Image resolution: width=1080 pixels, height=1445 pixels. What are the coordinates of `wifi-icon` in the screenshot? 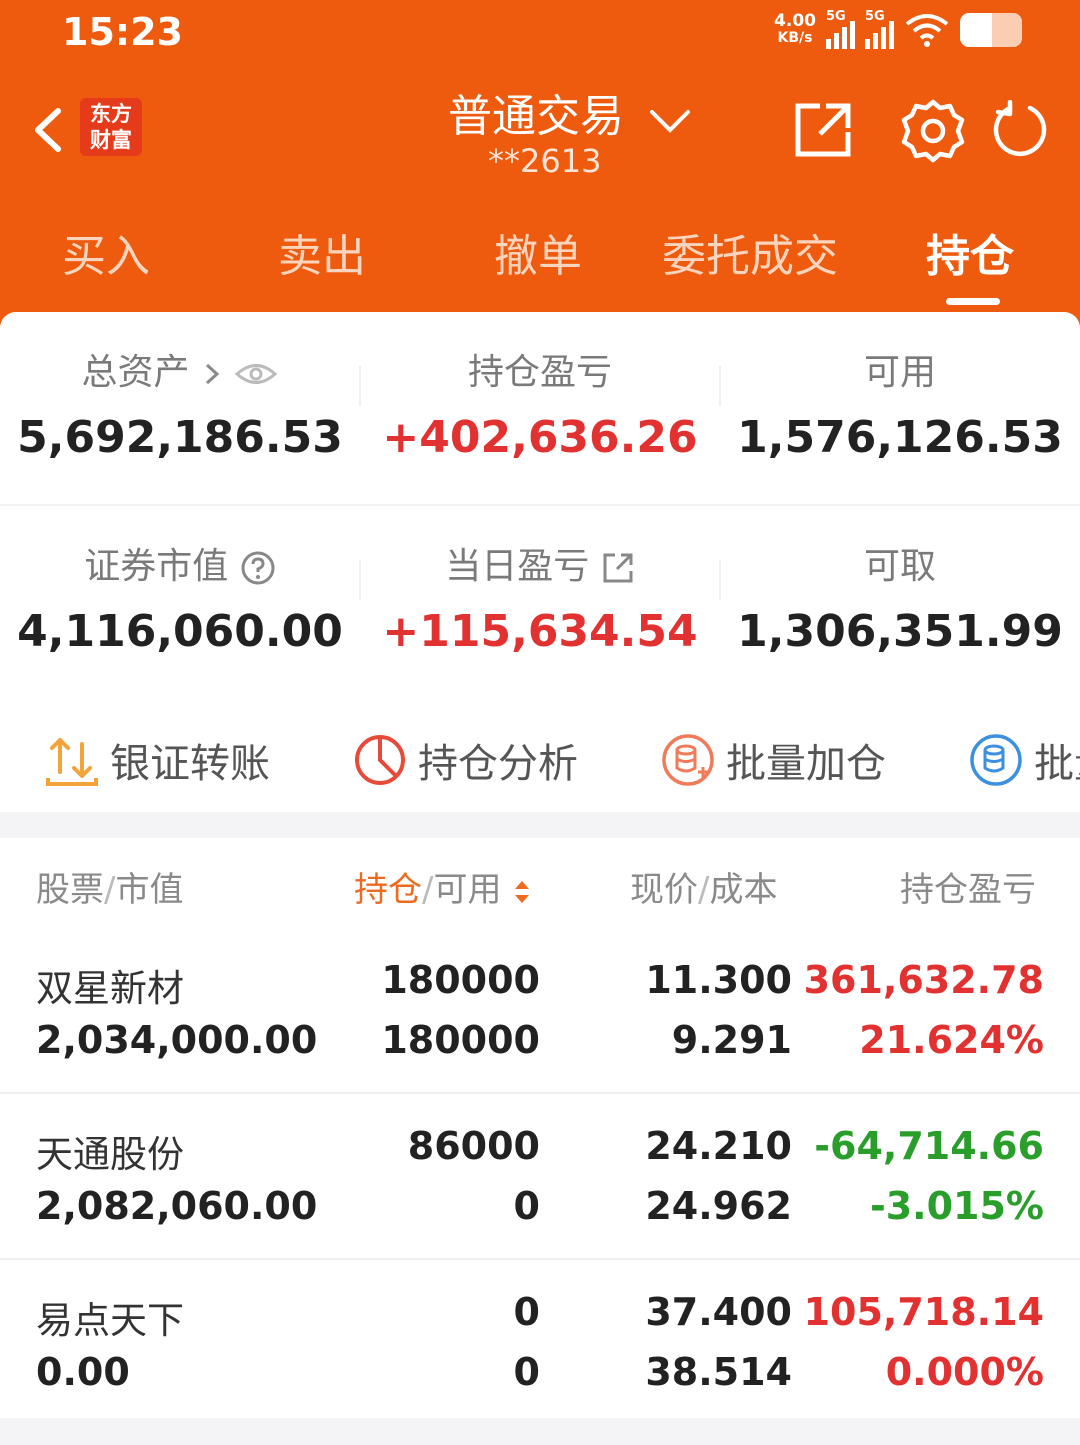 It's located at (927, 30).